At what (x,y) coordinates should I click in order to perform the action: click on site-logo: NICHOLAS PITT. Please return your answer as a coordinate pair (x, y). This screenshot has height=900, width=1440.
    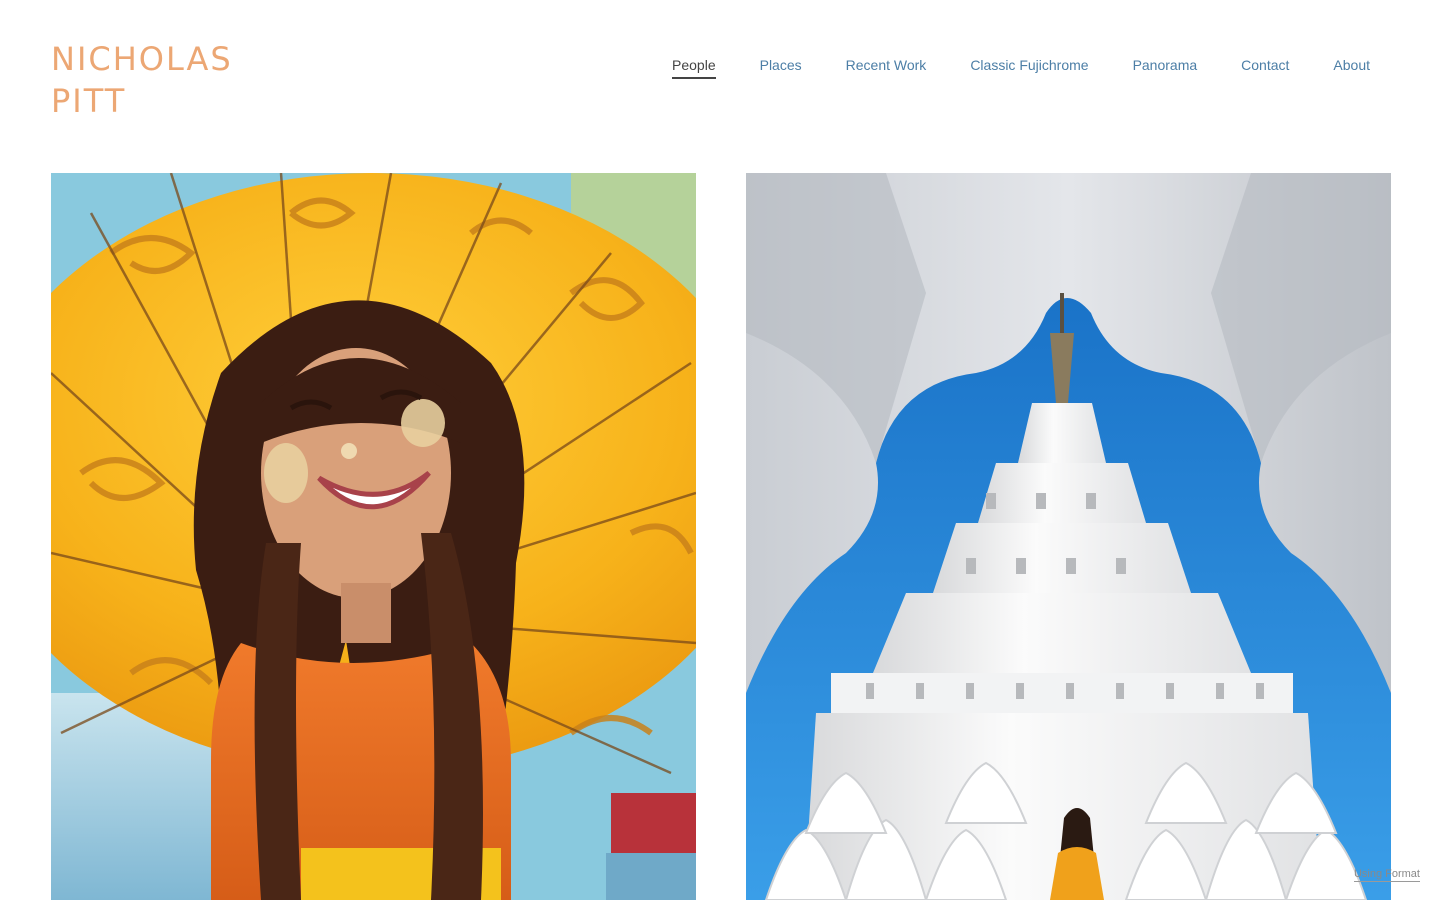
    Looking at the image, I should click on (142, 80).